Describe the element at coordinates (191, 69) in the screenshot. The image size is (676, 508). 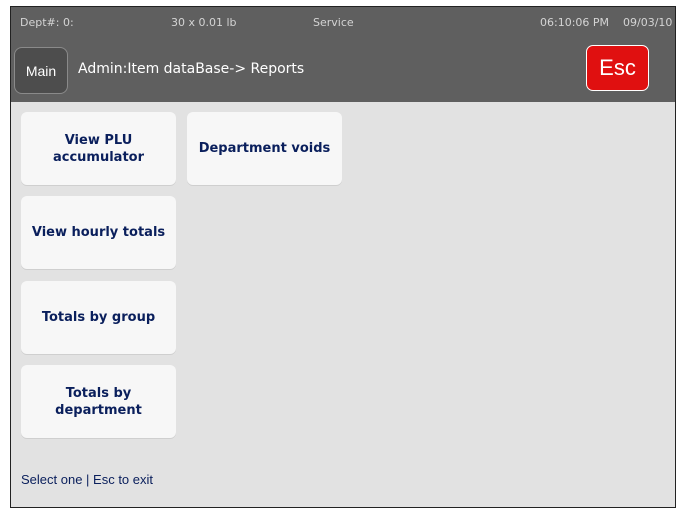
I see `page-title: Admin:Item dataBase-> Reports` at that location.